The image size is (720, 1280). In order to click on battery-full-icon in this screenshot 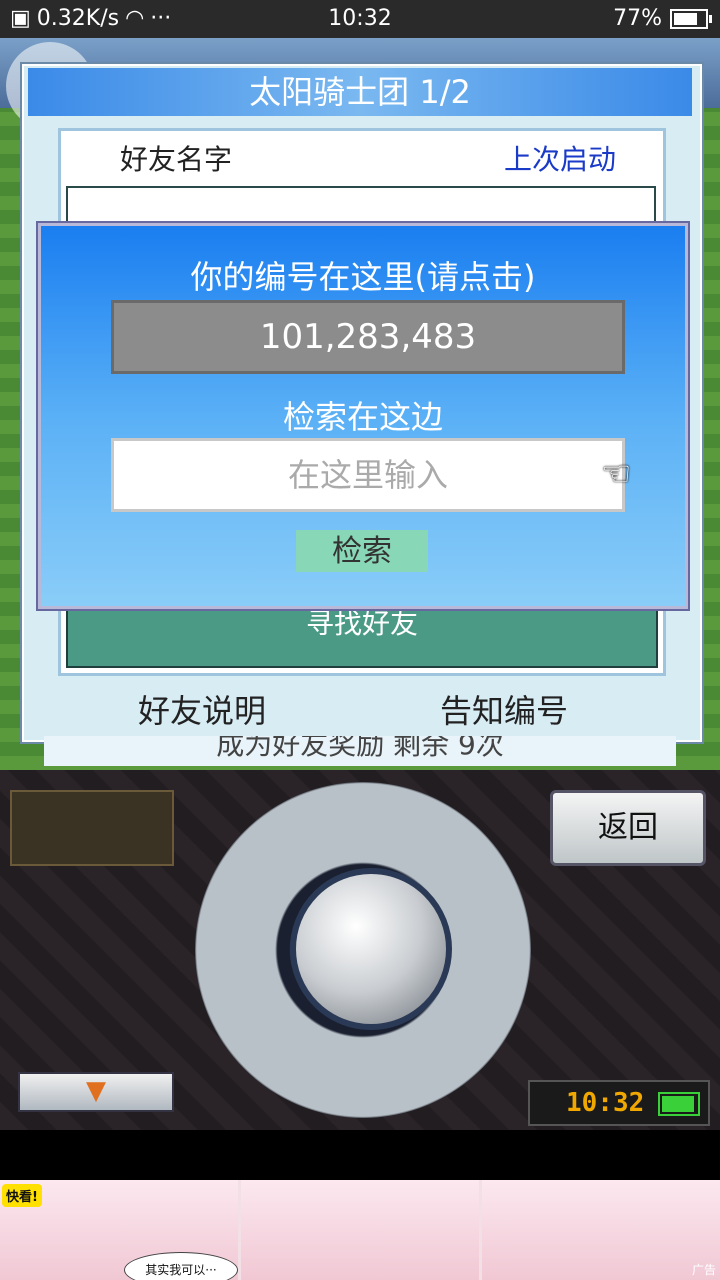, I will do `click(679, 1104)`.